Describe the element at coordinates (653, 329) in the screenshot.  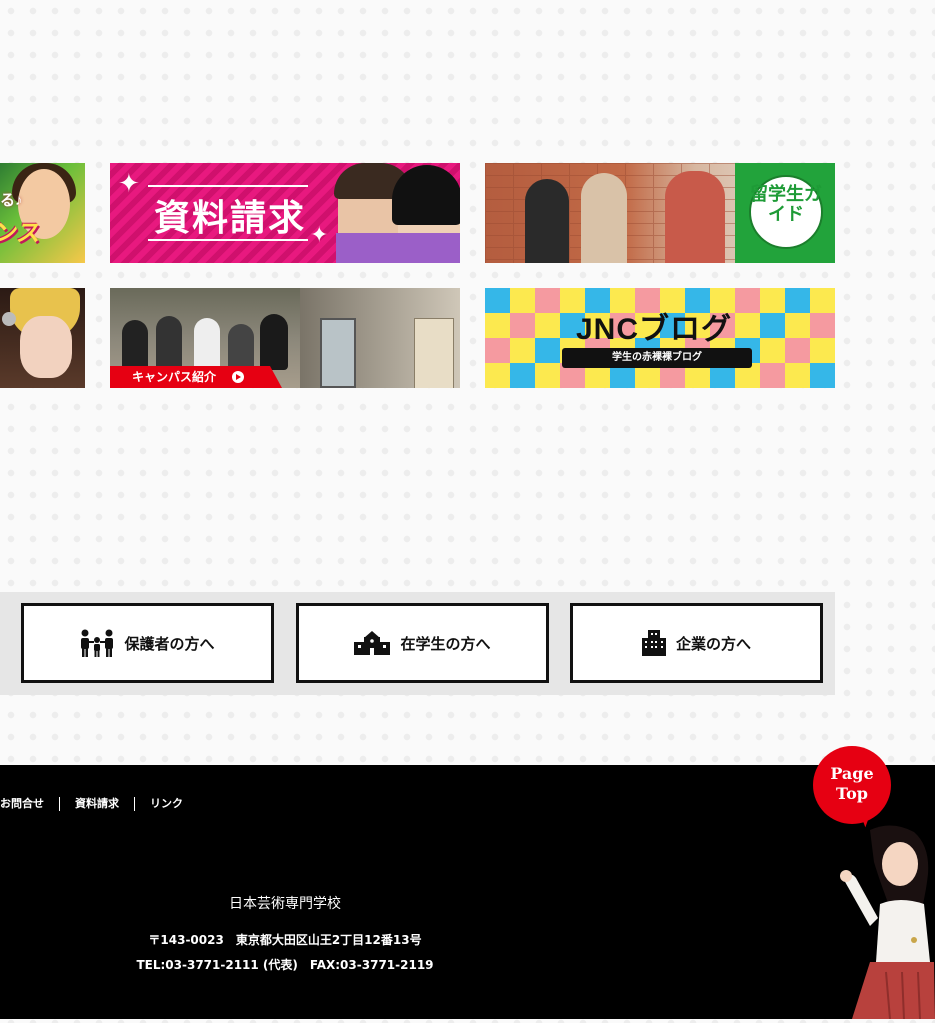
I see `blog-banner-title: JNCブログ` at that location.